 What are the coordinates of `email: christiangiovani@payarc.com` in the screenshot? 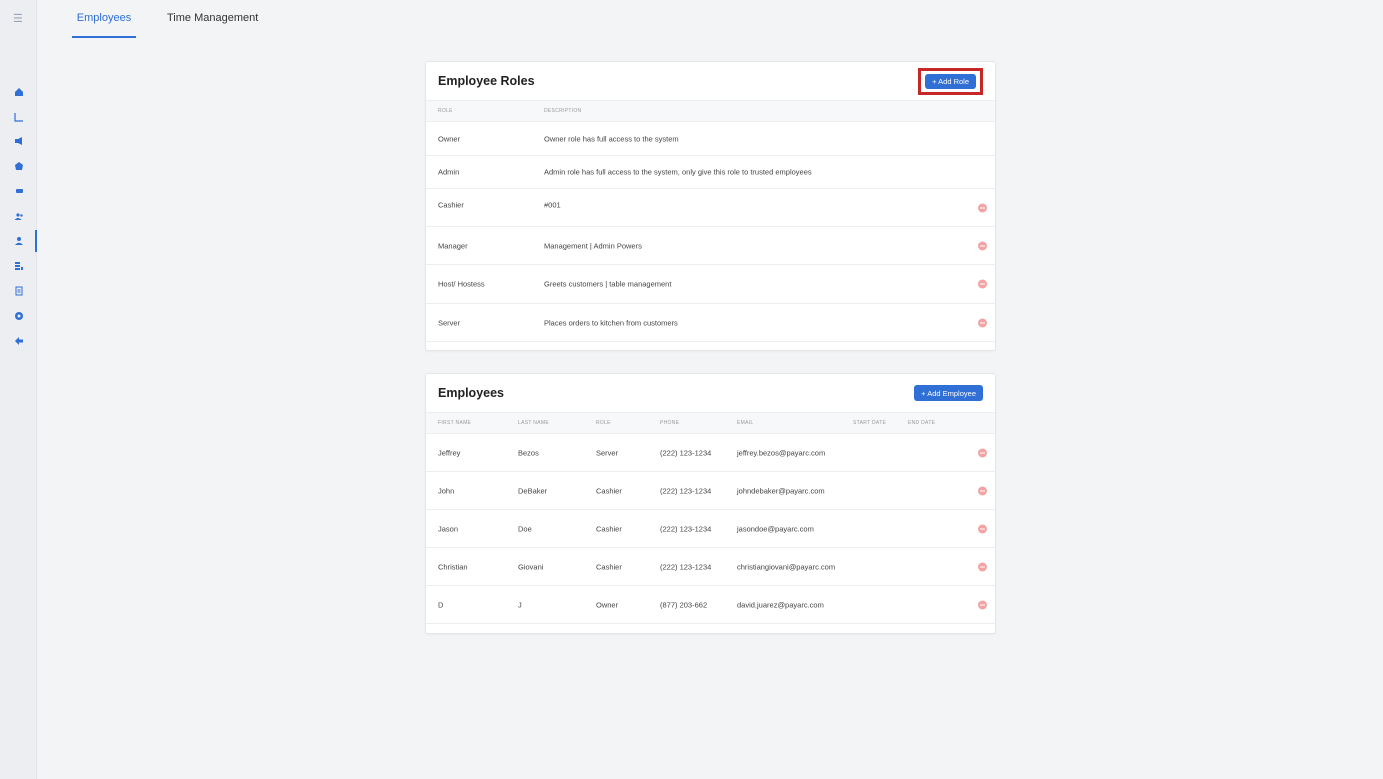 It's located at (786, 566).